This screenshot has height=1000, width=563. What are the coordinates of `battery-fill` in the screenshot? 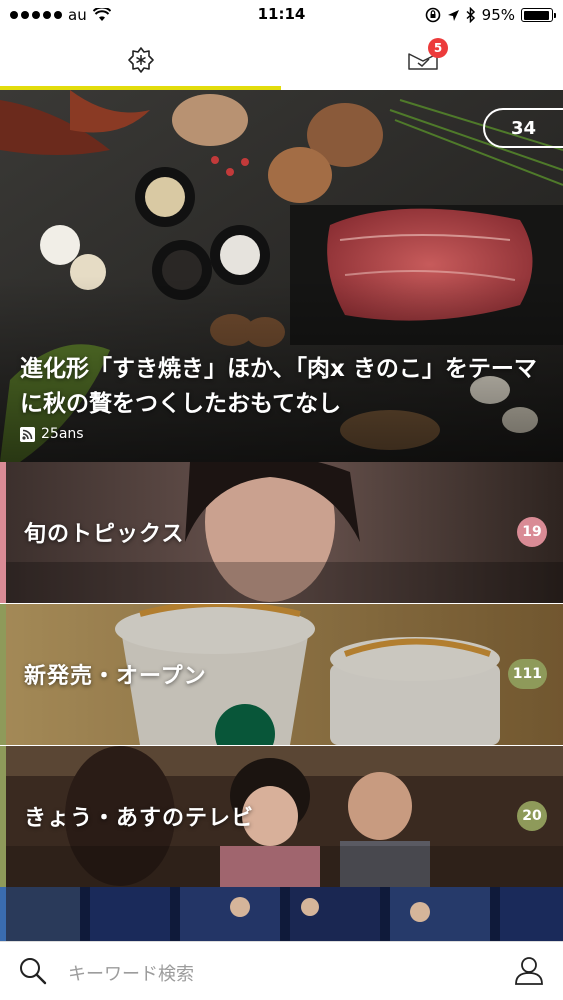 It's located at (536, 15).